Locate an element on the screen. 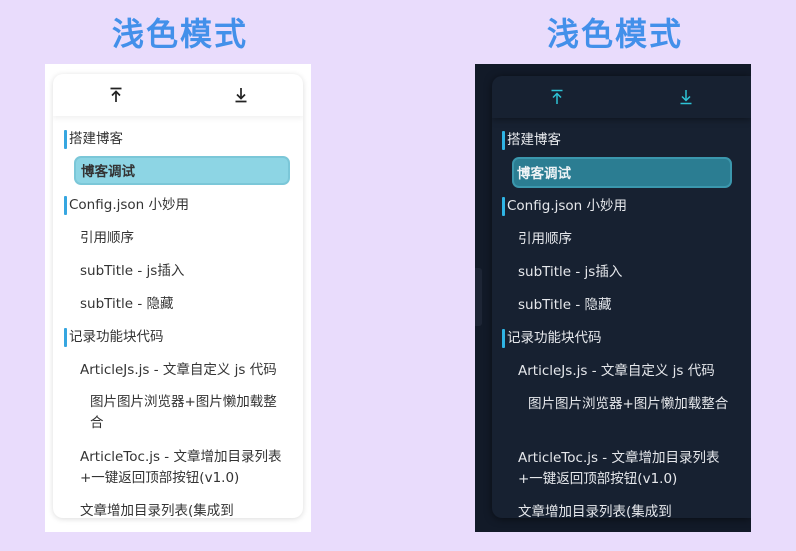 The width and height of the screenshot is (796, 551). side-tab is located at coordinates (478, 297).